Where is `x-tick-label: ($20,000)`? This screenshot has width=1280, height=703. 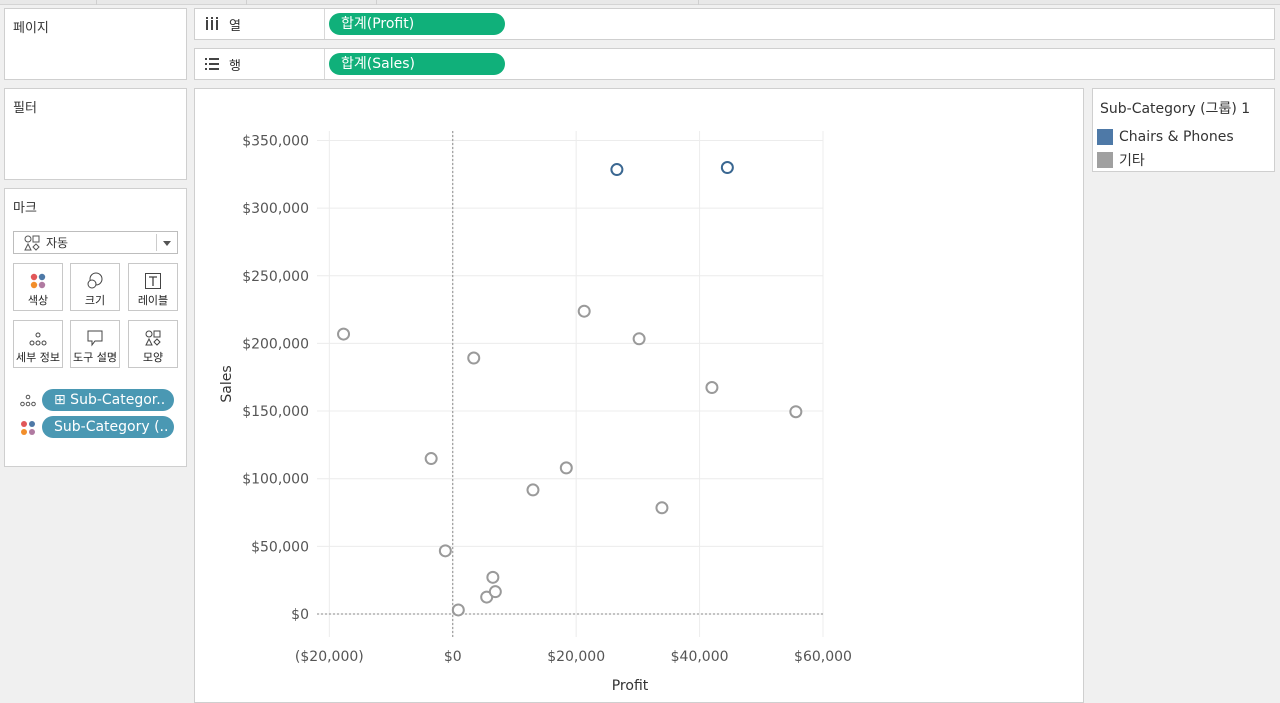 x-tick-label: ($20,000) is located at coordinates (329, 657).